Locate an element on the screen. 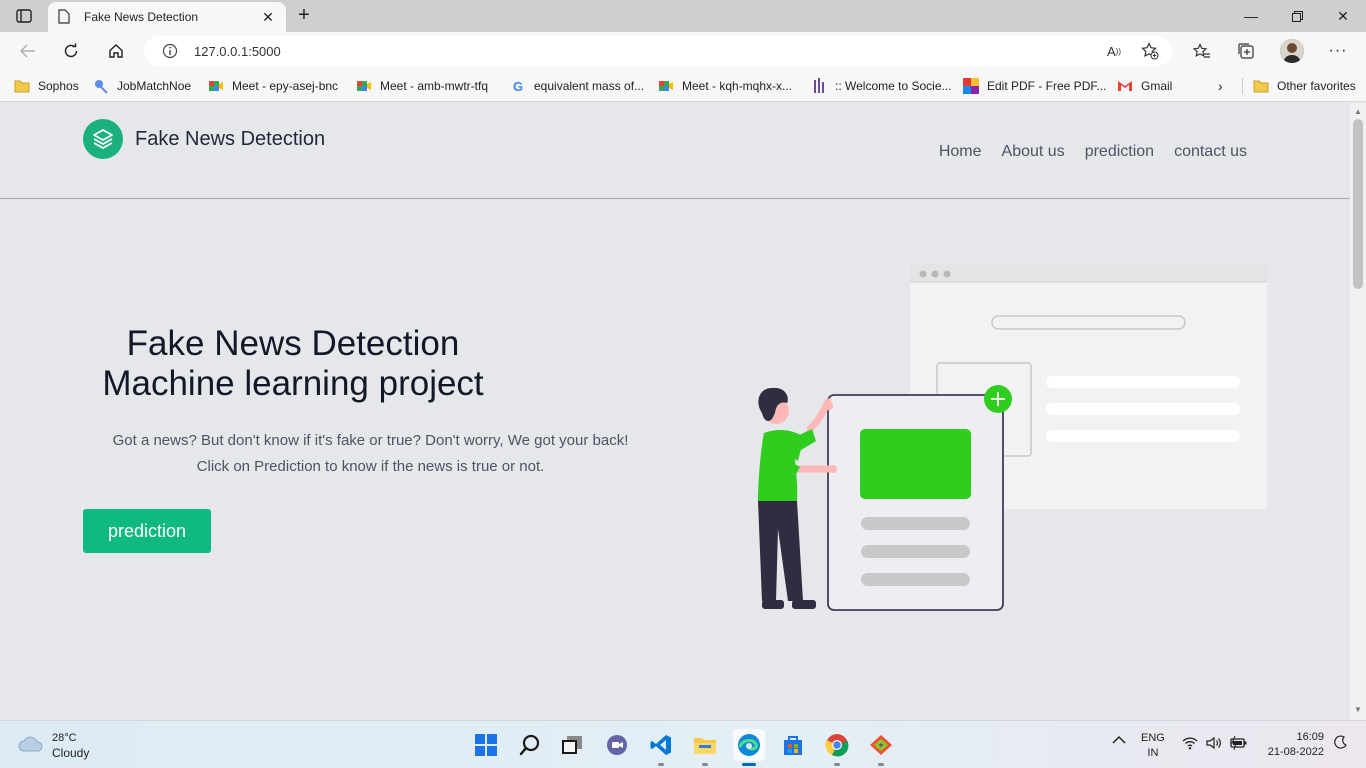  tab-title: Fake News Detection is located at coordinates (141, 17).